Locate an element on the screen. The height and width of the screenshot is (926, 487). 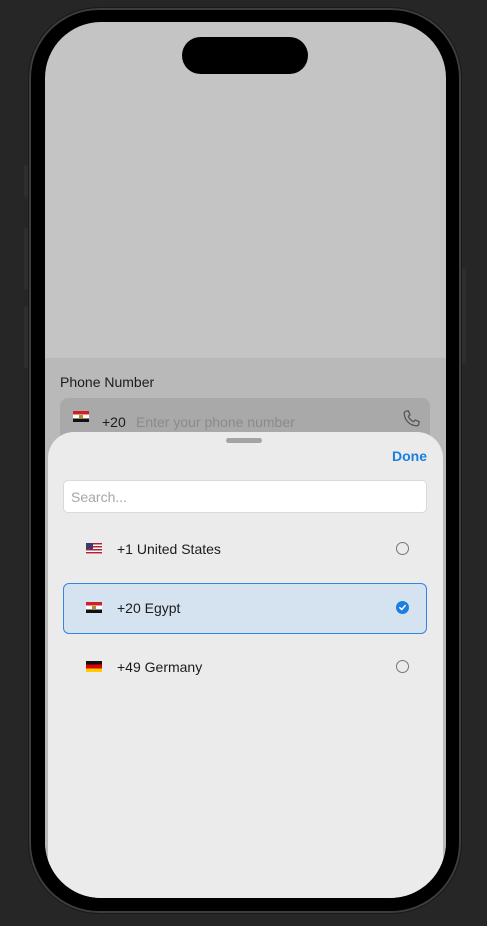
search-input is located at coordinates (245, 496).